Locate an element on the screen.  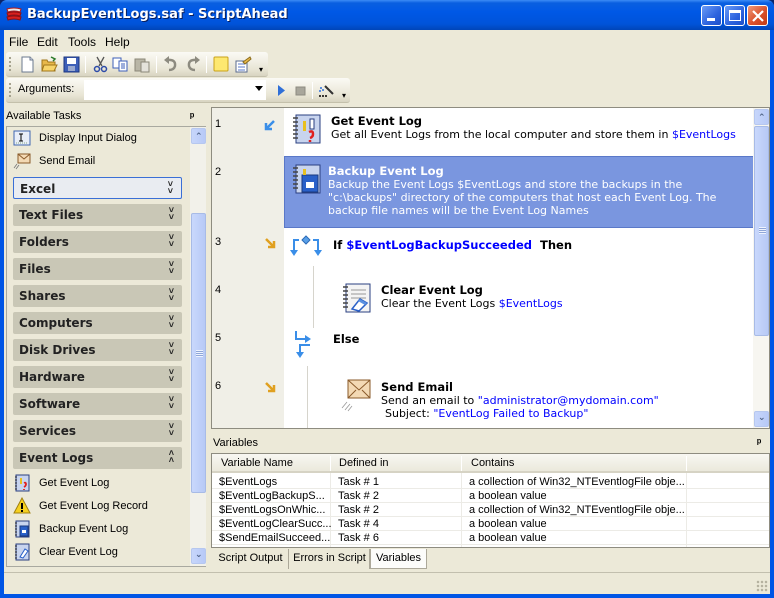
group-computers: Computers ˅ ˅ is located at coordinates (97, 323).